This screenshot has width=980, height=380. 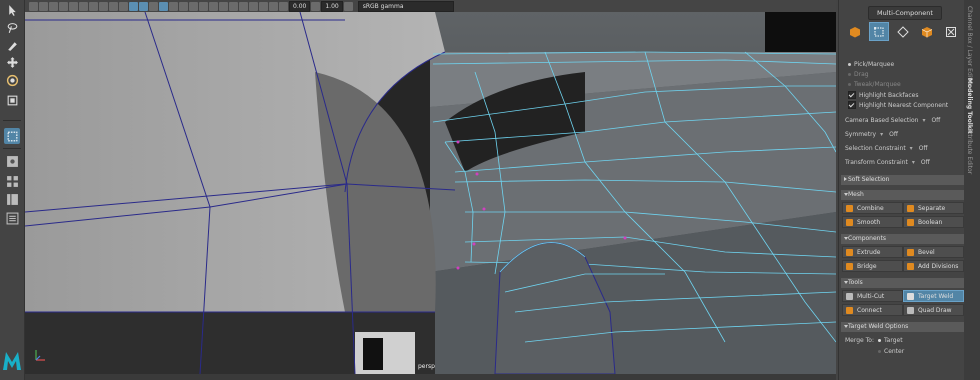 I want to click on textured-icon, so click(x=173, y=6).